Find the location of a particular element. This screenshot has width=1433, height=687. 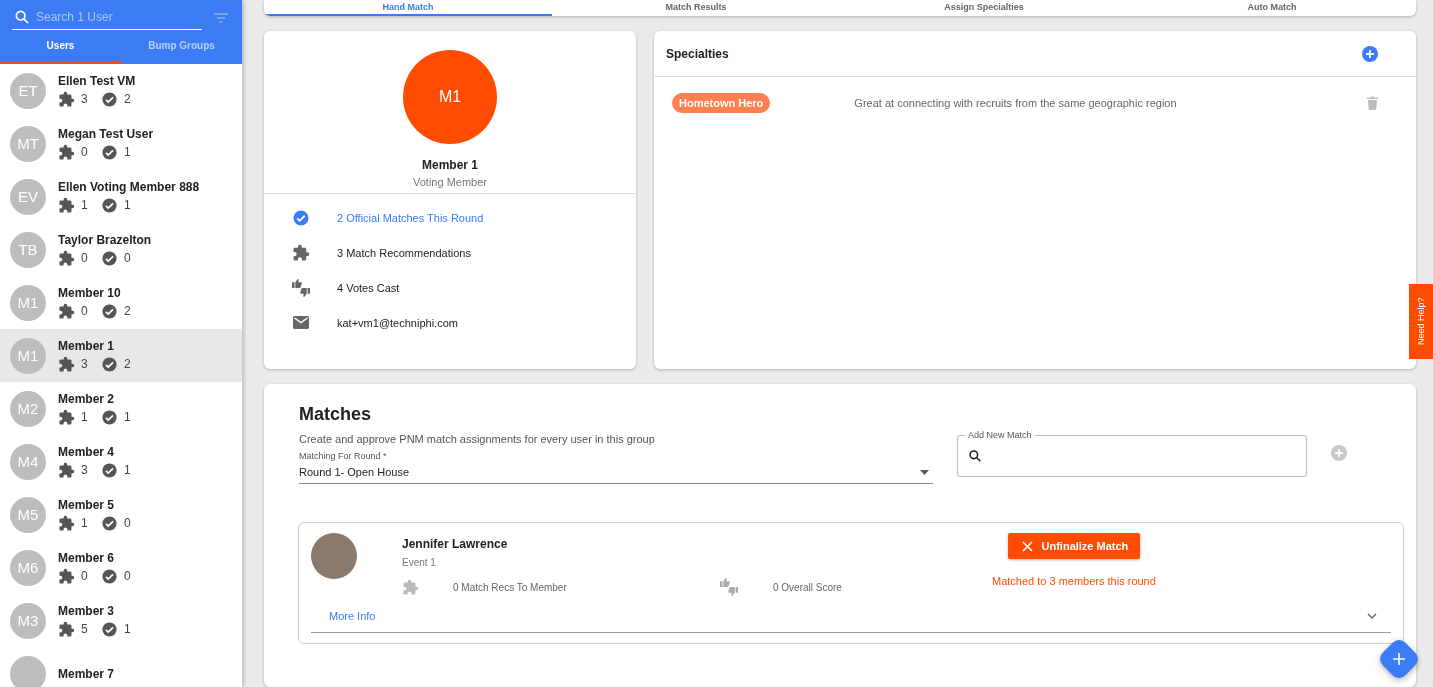

user-name: Ellen Voting Member 888 is located at coordinates (129, 186).